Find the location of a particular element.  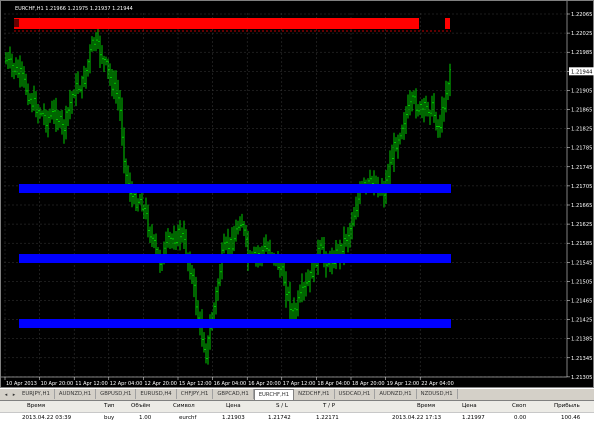

row-volume: 1.00 is located at coordinates (145, 418).